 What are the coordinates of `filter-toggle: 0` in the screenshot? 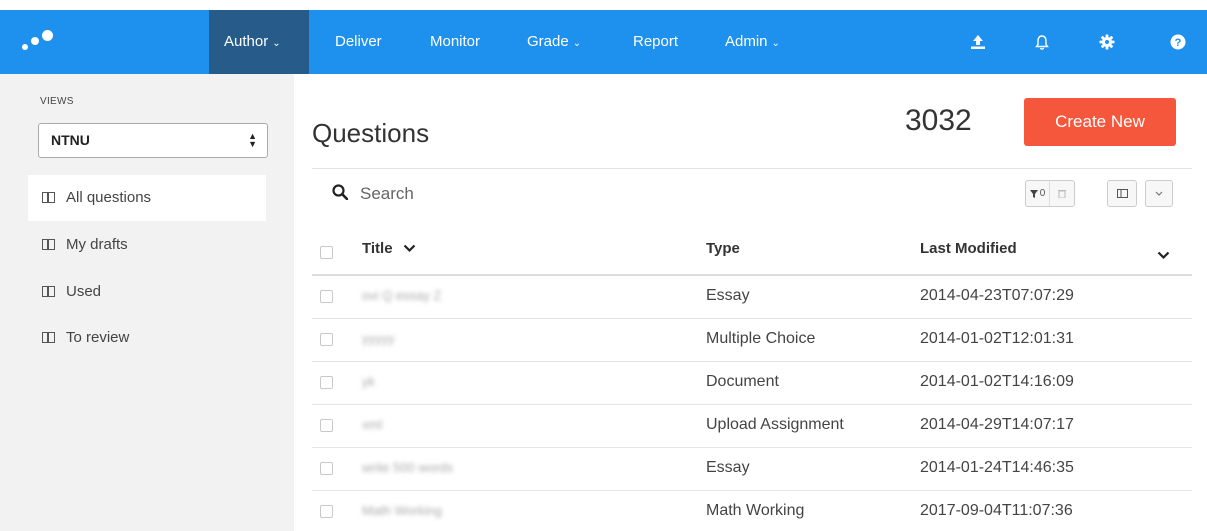 It's located at (1050, 193).